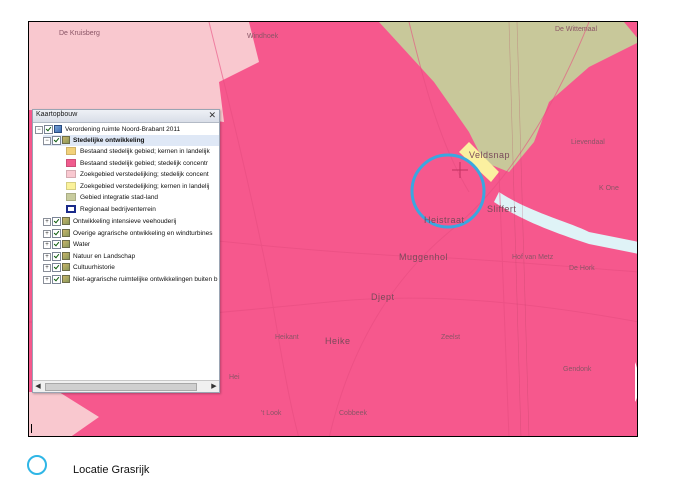 The height and width of the screenshot is (489, 676). Describe the element at coordinates (57, 114) in the screenshot. I see `panel-title: Kaartopbouw` at that location.